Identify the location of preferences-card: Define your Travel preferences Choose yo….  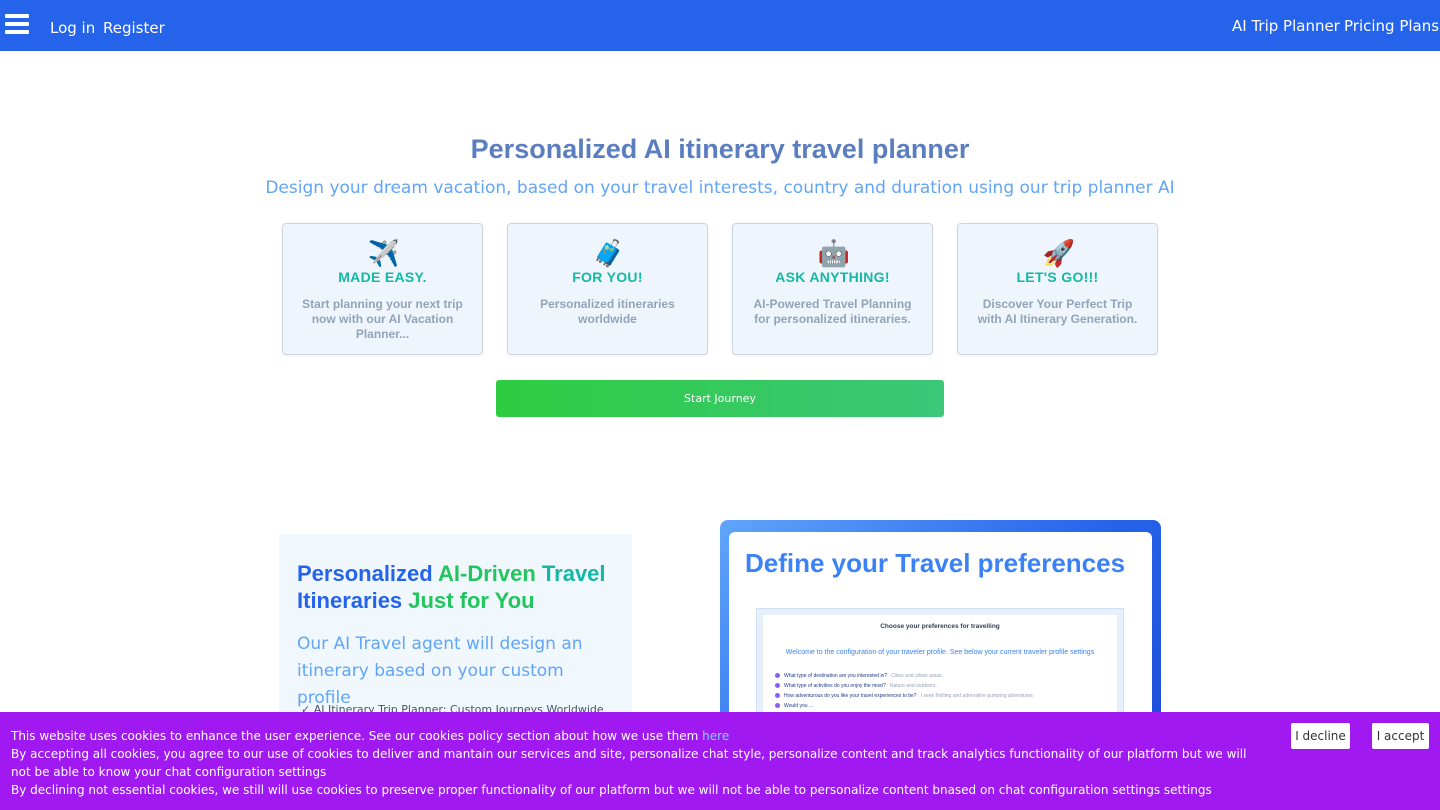
(940, 632).